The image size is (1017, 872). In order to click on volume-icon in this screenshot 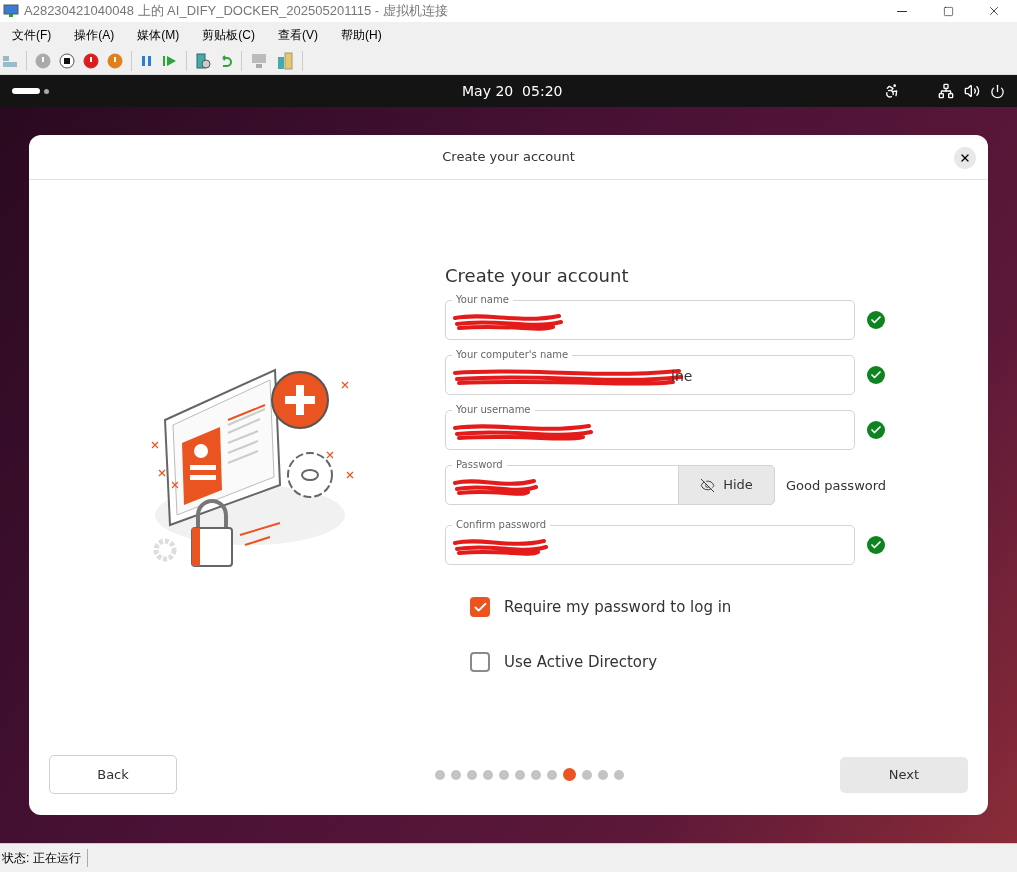, I will do `click(972, 91)`.